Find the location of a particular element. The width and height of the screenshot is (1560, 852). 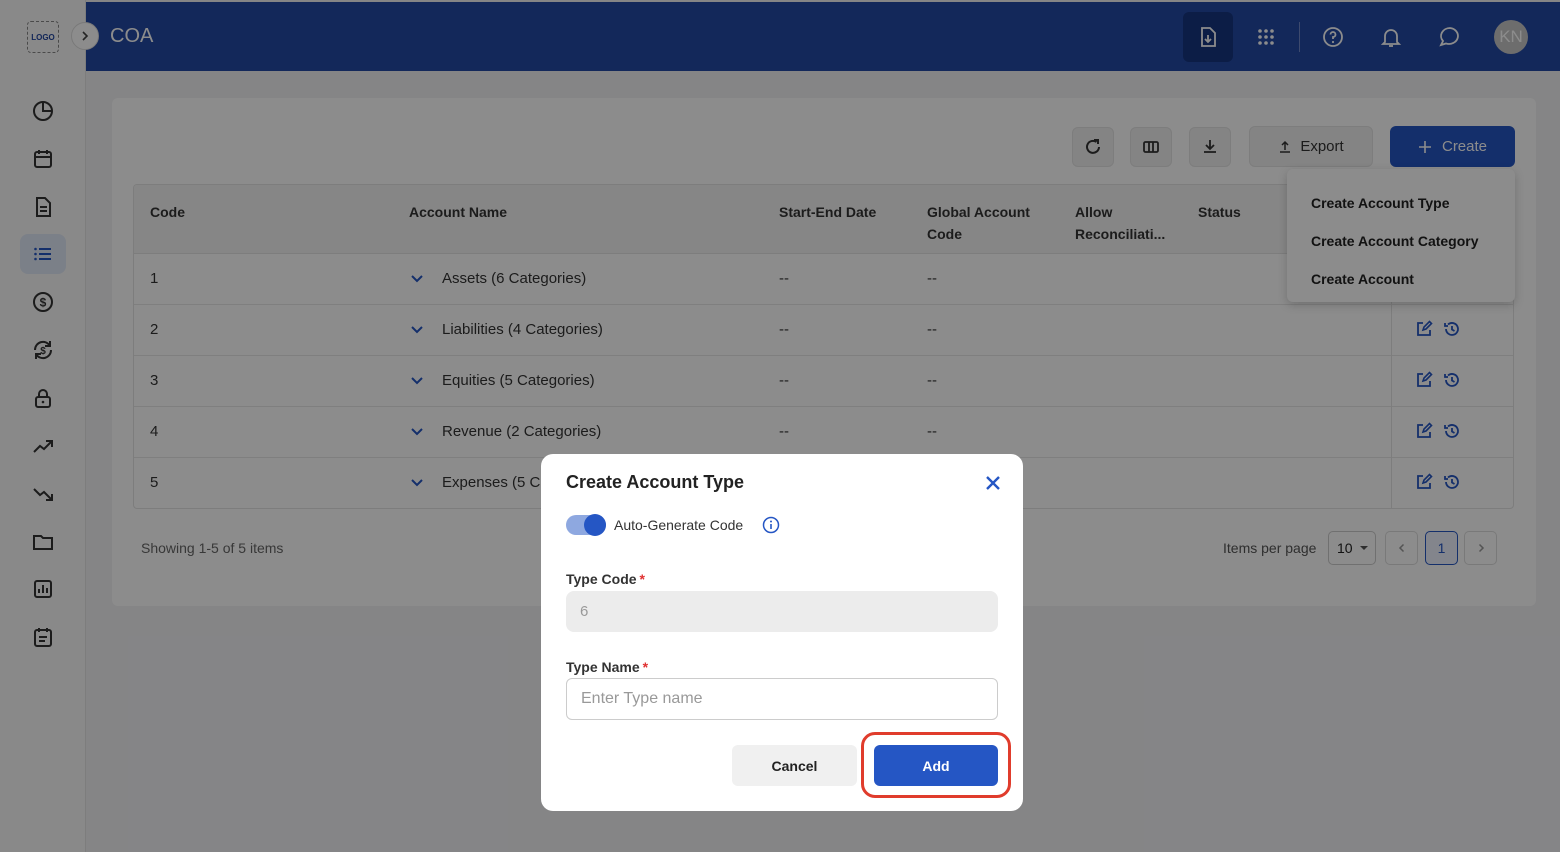

type-code-label-text: Type Code is located at coordinates (601, 579).